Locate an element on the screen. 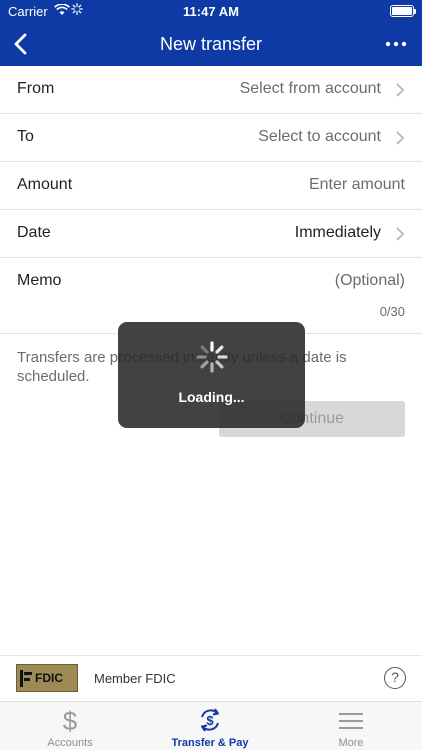 Image resolution: width=422 pixels, height=750 pixels. page-title: New transfer is located at coordinates (211, 44).